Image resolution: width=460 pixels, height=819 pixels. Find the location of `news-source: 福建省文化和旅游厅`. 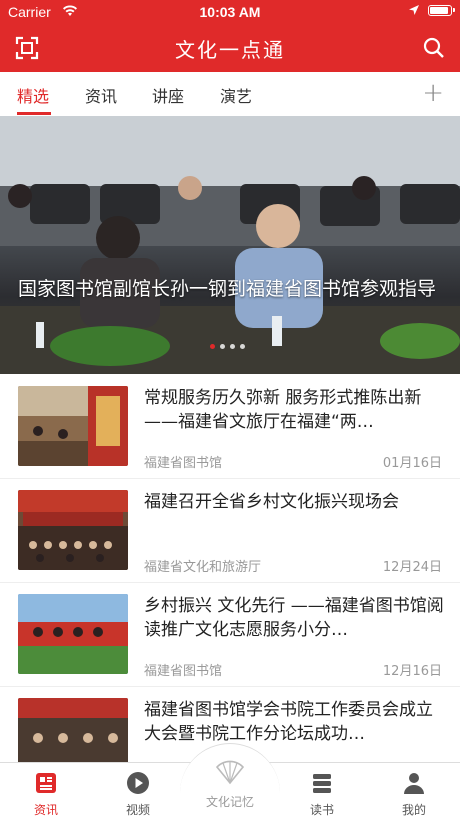

news-source: 福建省文化和旅游厅 is located at coordinates (203, 567).